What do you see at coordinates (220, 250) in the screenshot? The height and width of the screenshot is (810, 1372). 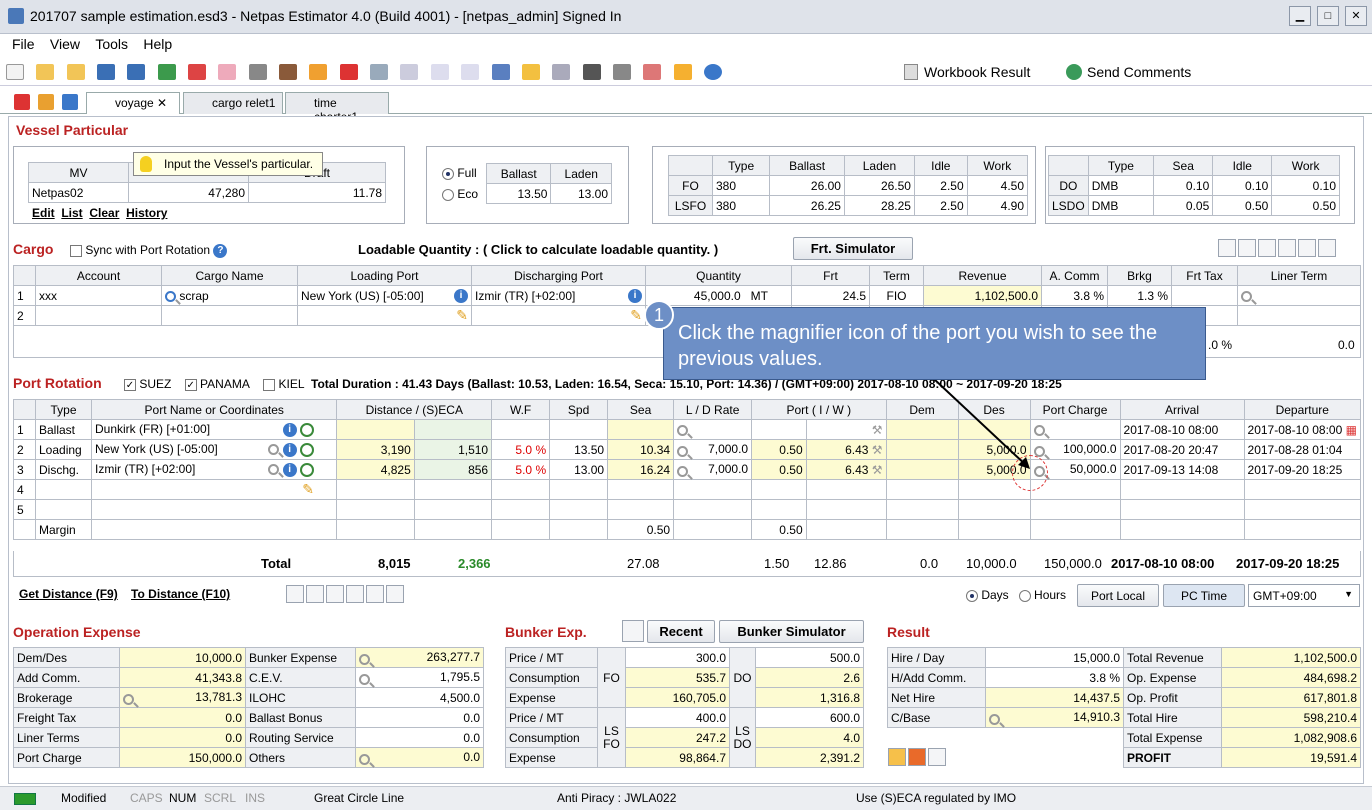 I see `help-icon: ?` at bounding box center [220, 250].